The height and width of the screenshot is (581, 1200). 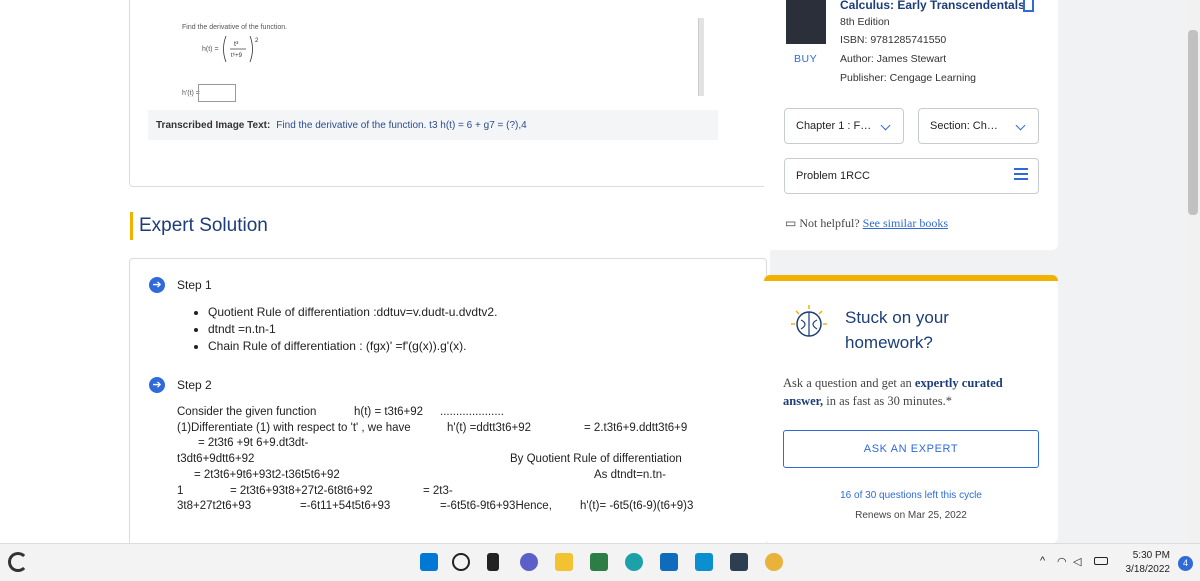 I want to click on buy-button: BUY, so click(x=805, y=59).